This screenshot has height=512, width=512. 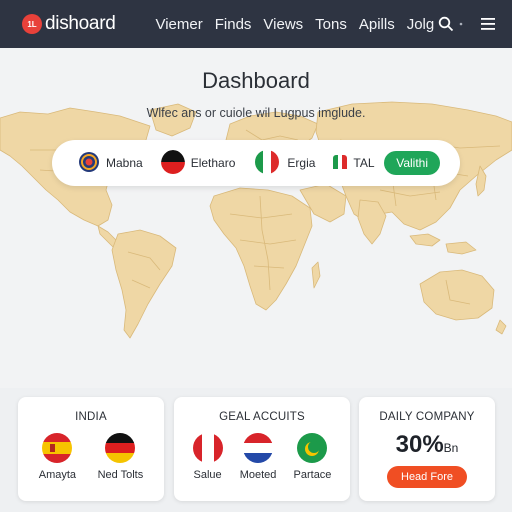 What do you see at coordinates (120, 475) in the screenshot?
I see `flag-label: Ned Tolts` at bounding box center [120, 475].